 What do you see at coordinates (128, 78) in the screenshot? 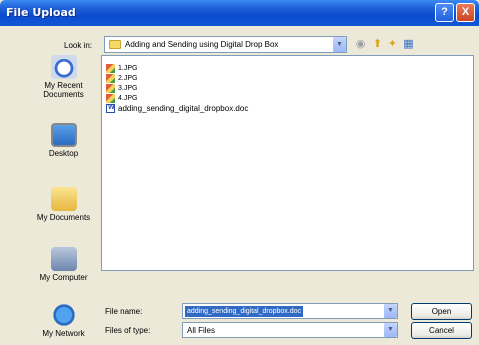
I see `file-name: 2.JPG` at bounding box center [128, 78].